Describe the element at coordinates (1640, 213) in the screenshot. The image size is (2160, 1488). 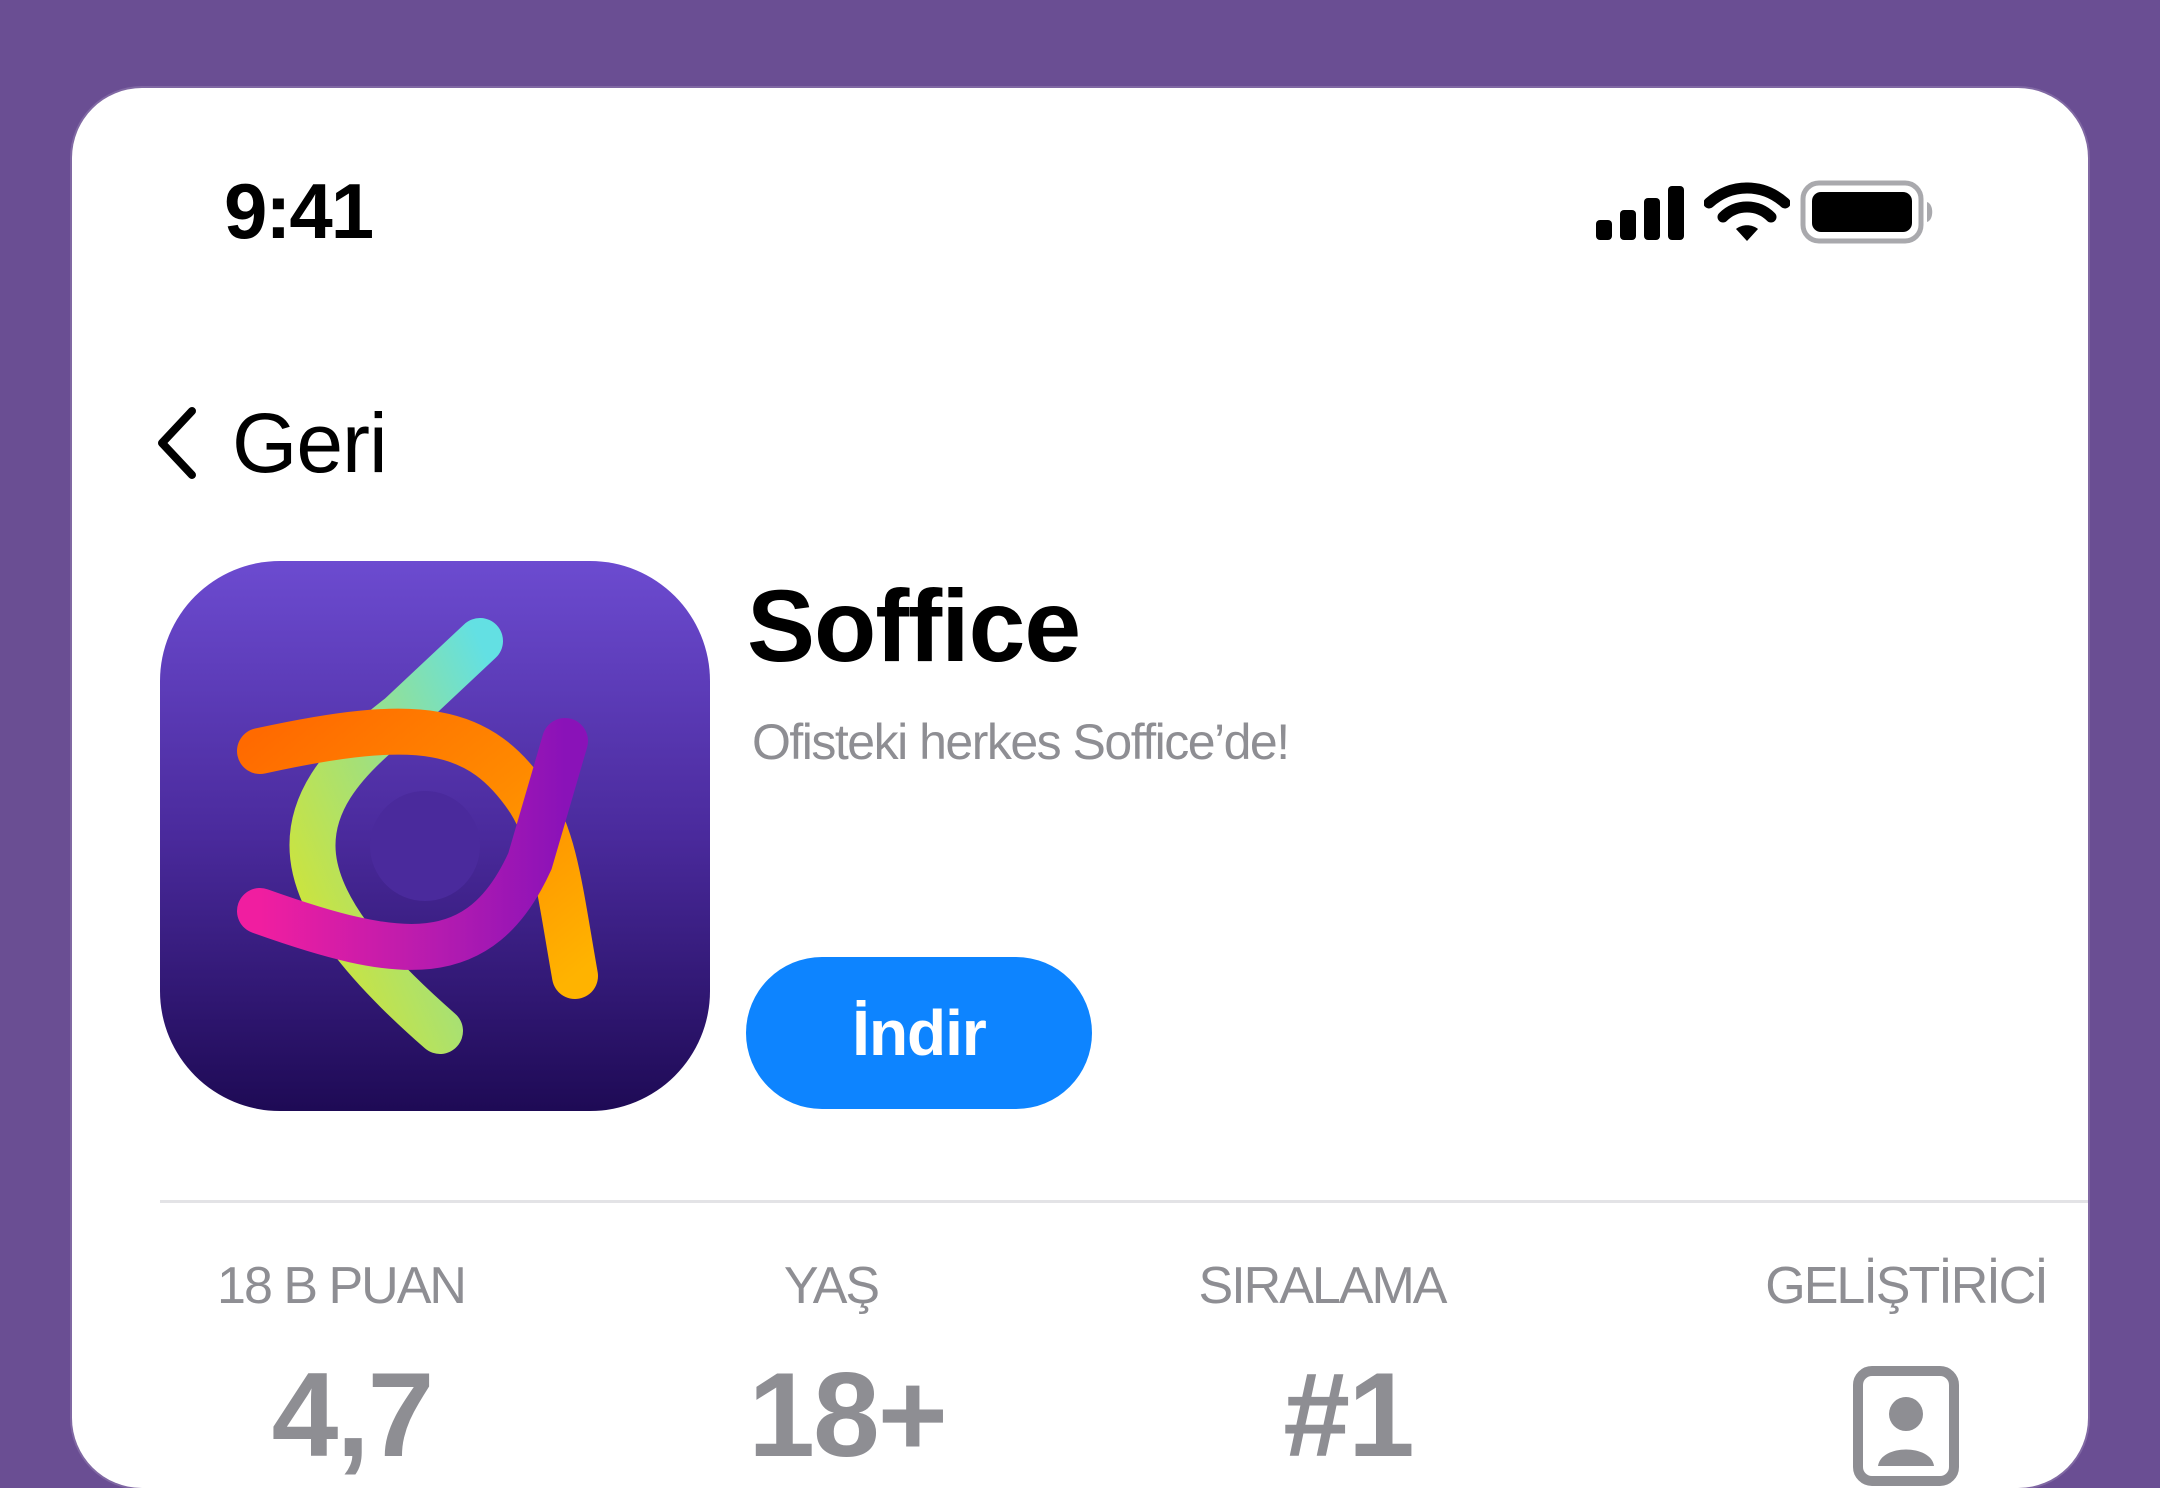
I see `cellular-signal-icon` at that location.